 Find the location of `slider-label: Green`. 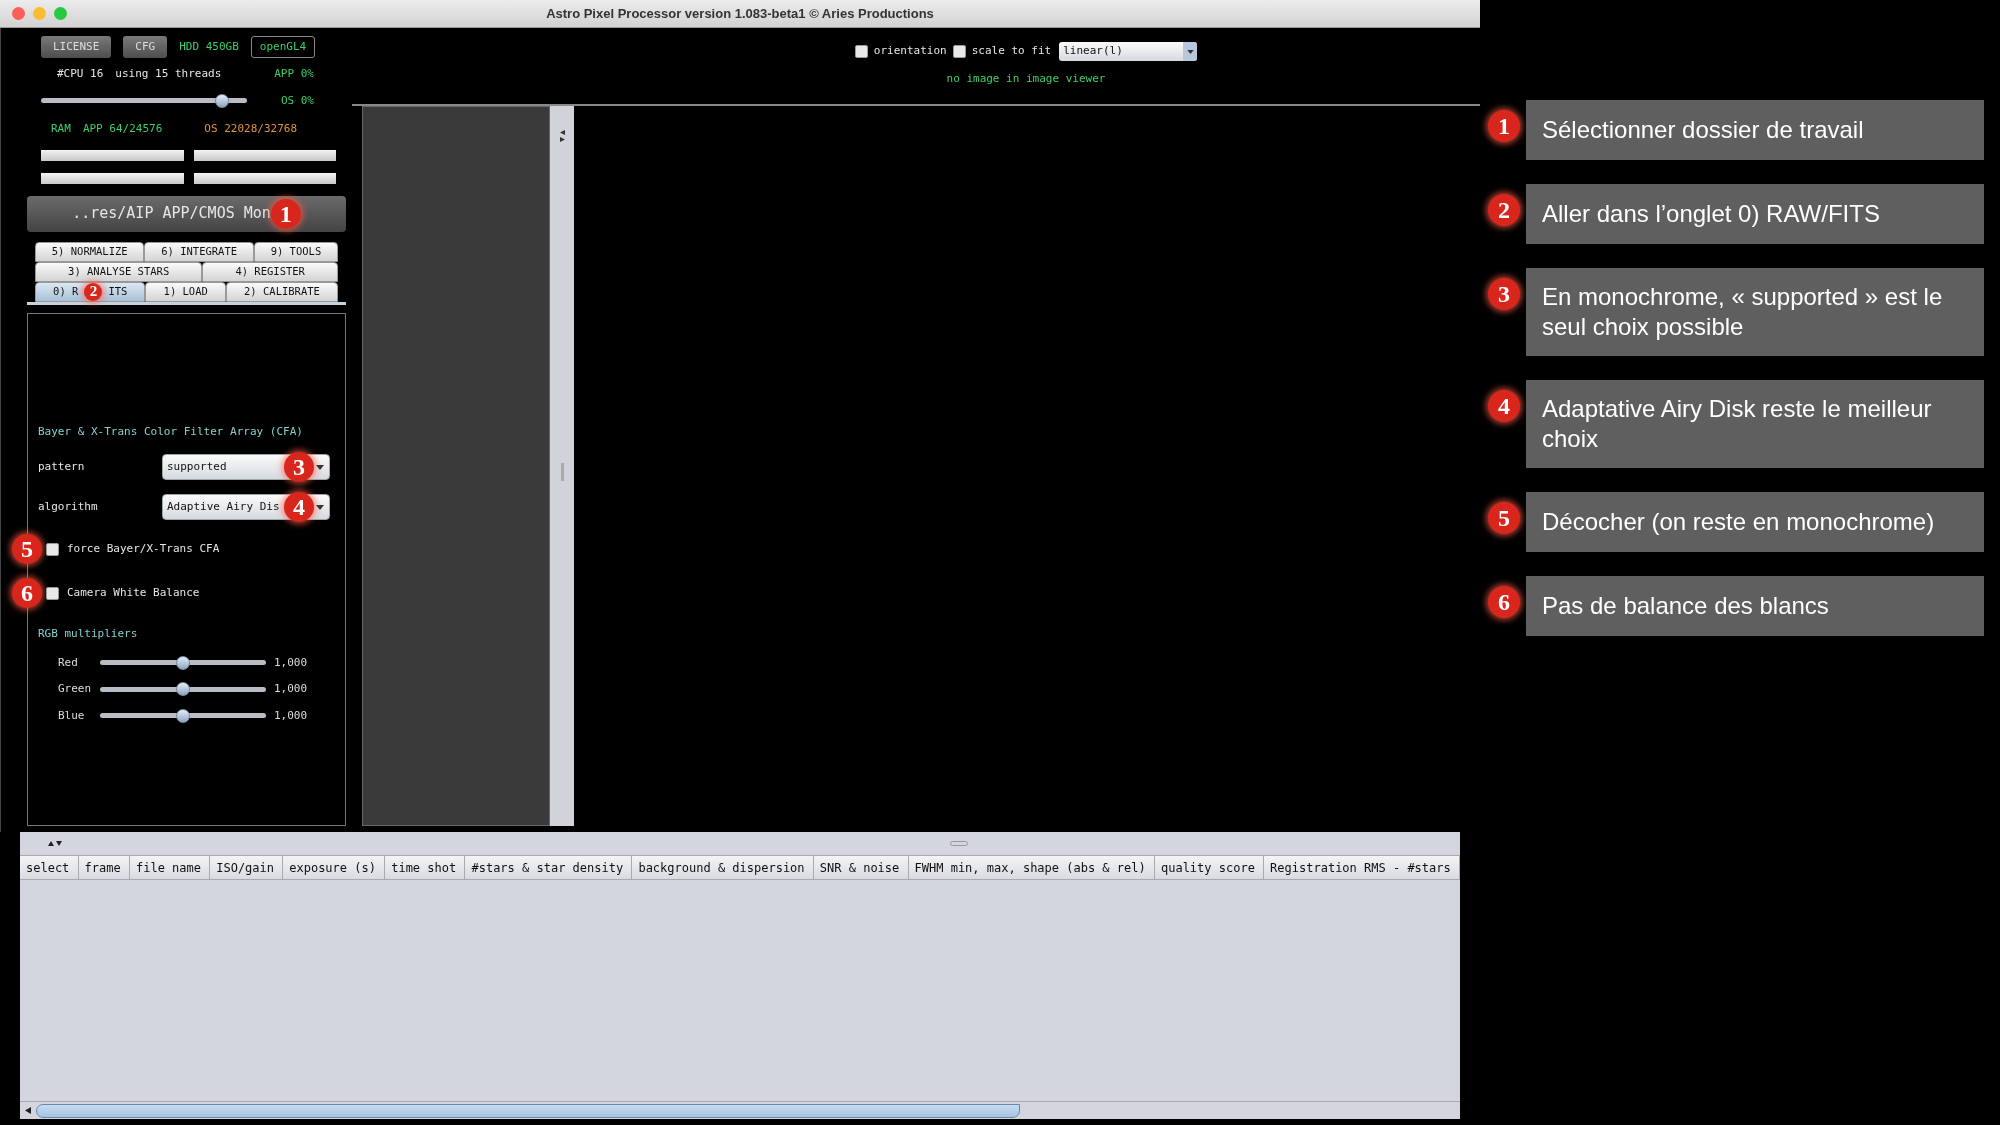

slider-label: Green is located at coordinates (75, 689).